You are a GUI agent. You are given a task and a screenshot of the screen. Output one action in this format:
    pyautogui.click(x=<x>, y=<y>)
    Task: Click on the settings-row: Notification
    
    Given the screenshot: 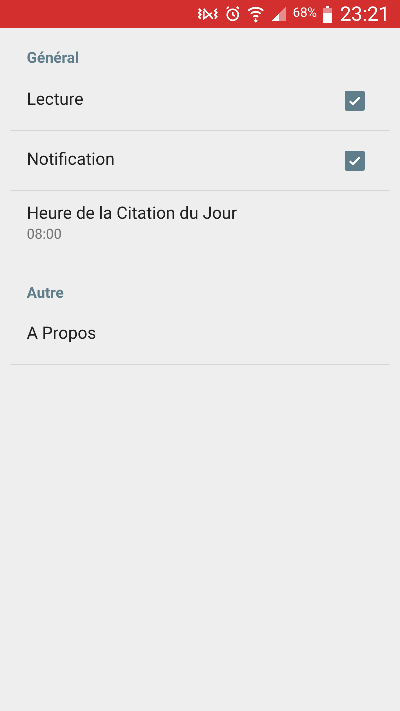 What is the action you would take?
    pyautogui.click(x=200, y=161)
    